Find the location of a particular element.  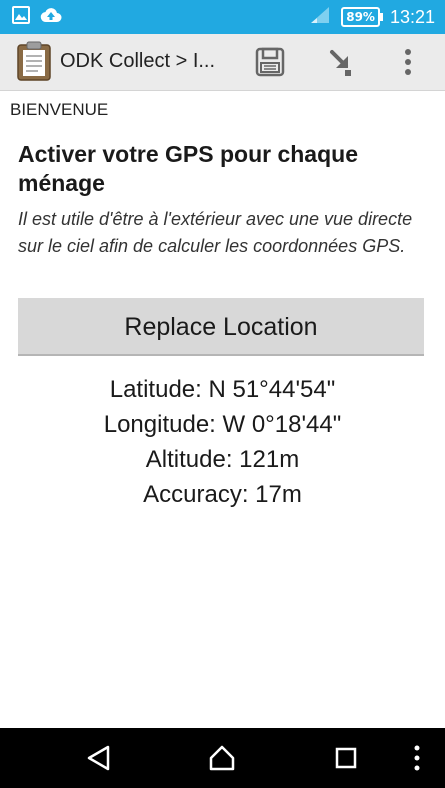

longitude-text: Longitude: W 0°18'44" is located at coordinates (222, 424).